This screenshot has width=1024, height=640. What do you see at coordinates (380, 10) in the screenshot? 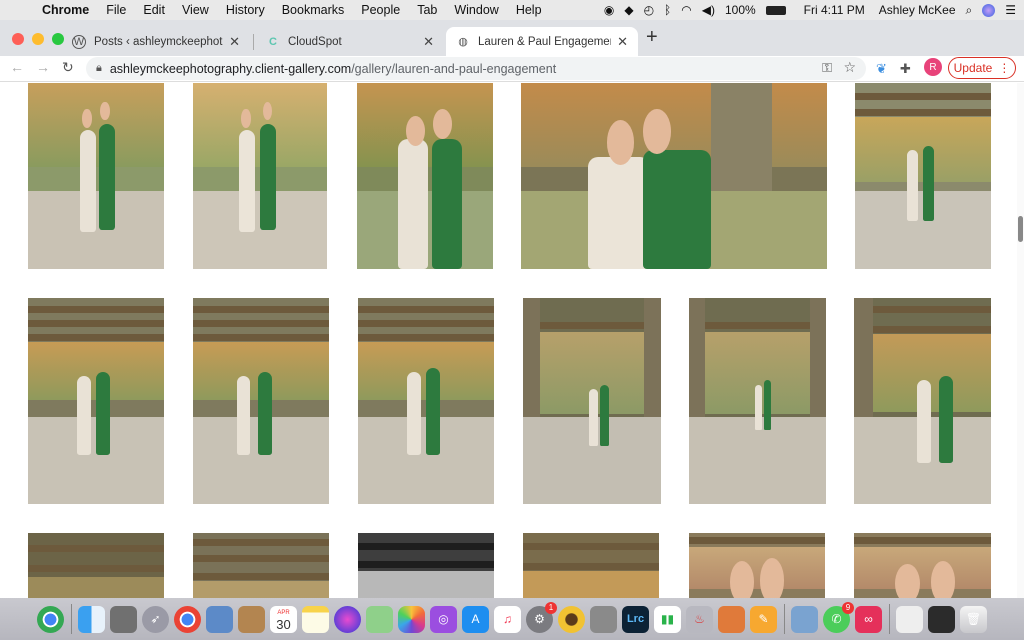
I see `menu-people: People` at bounding box center [380, 10].